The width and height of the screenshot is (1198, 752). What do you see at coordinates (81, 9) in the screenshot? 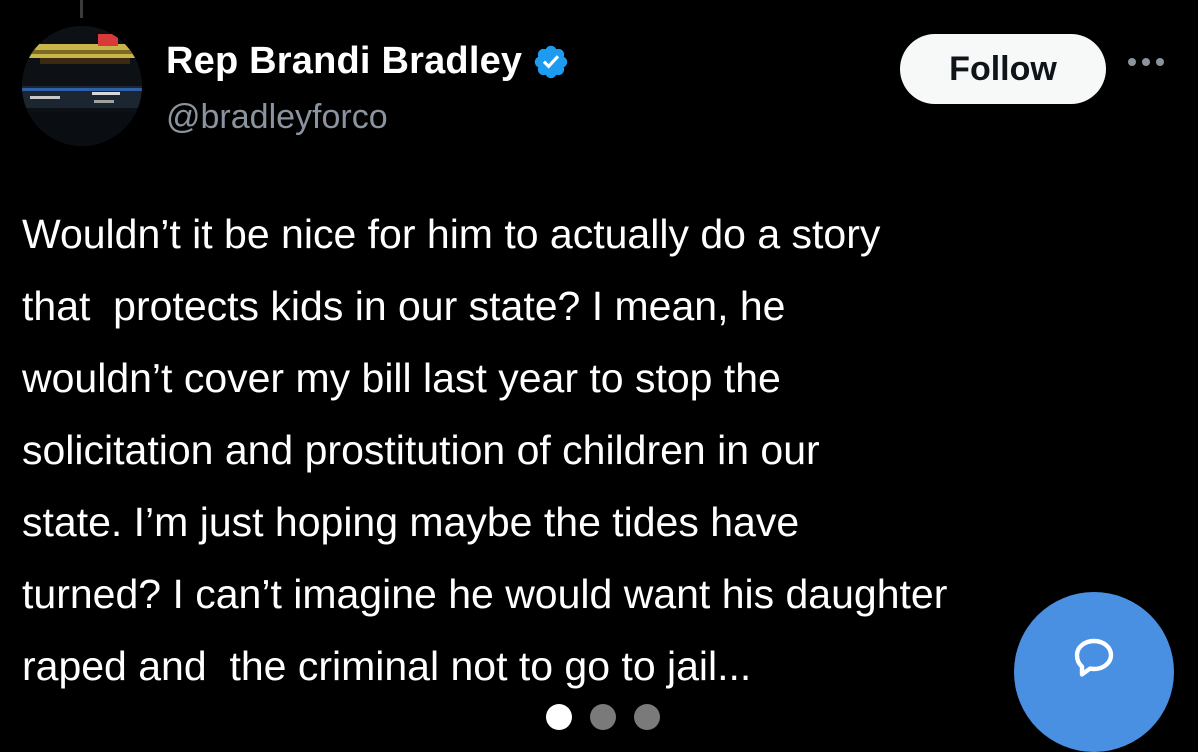
I see `thread-connector-line` at bounding box center [81, 9].